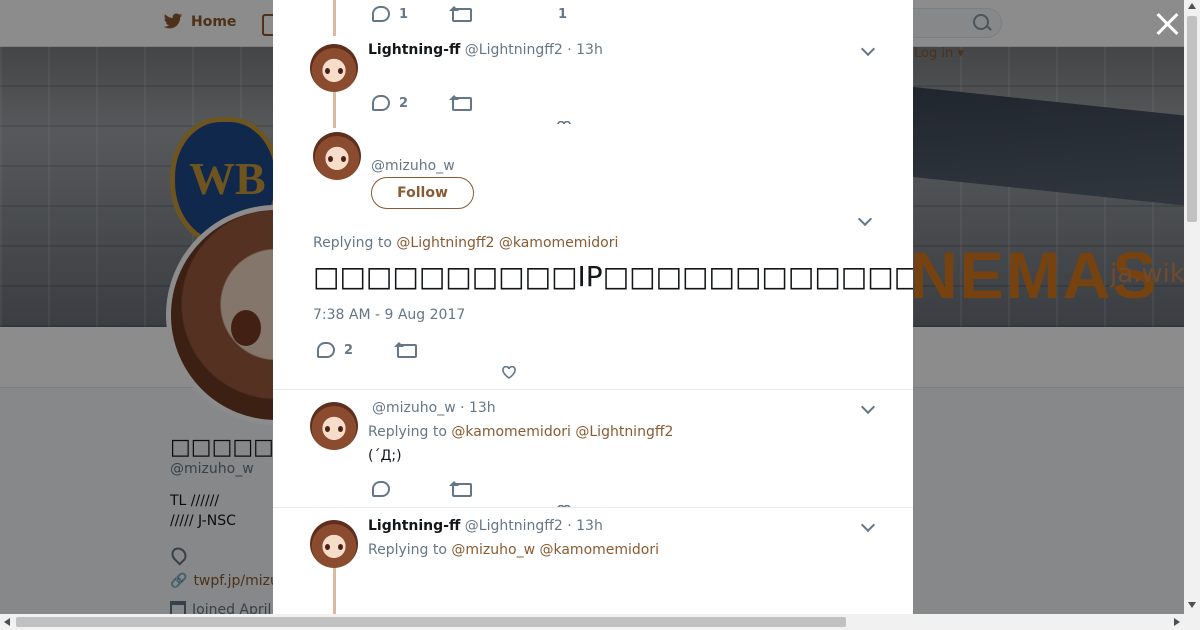 Image resolution: width=1200 pixels, height=630 pixels. Describe the element at coordinates (7, 622) in the screenshot. I see `scroll-left-arrow-icon` at that location.